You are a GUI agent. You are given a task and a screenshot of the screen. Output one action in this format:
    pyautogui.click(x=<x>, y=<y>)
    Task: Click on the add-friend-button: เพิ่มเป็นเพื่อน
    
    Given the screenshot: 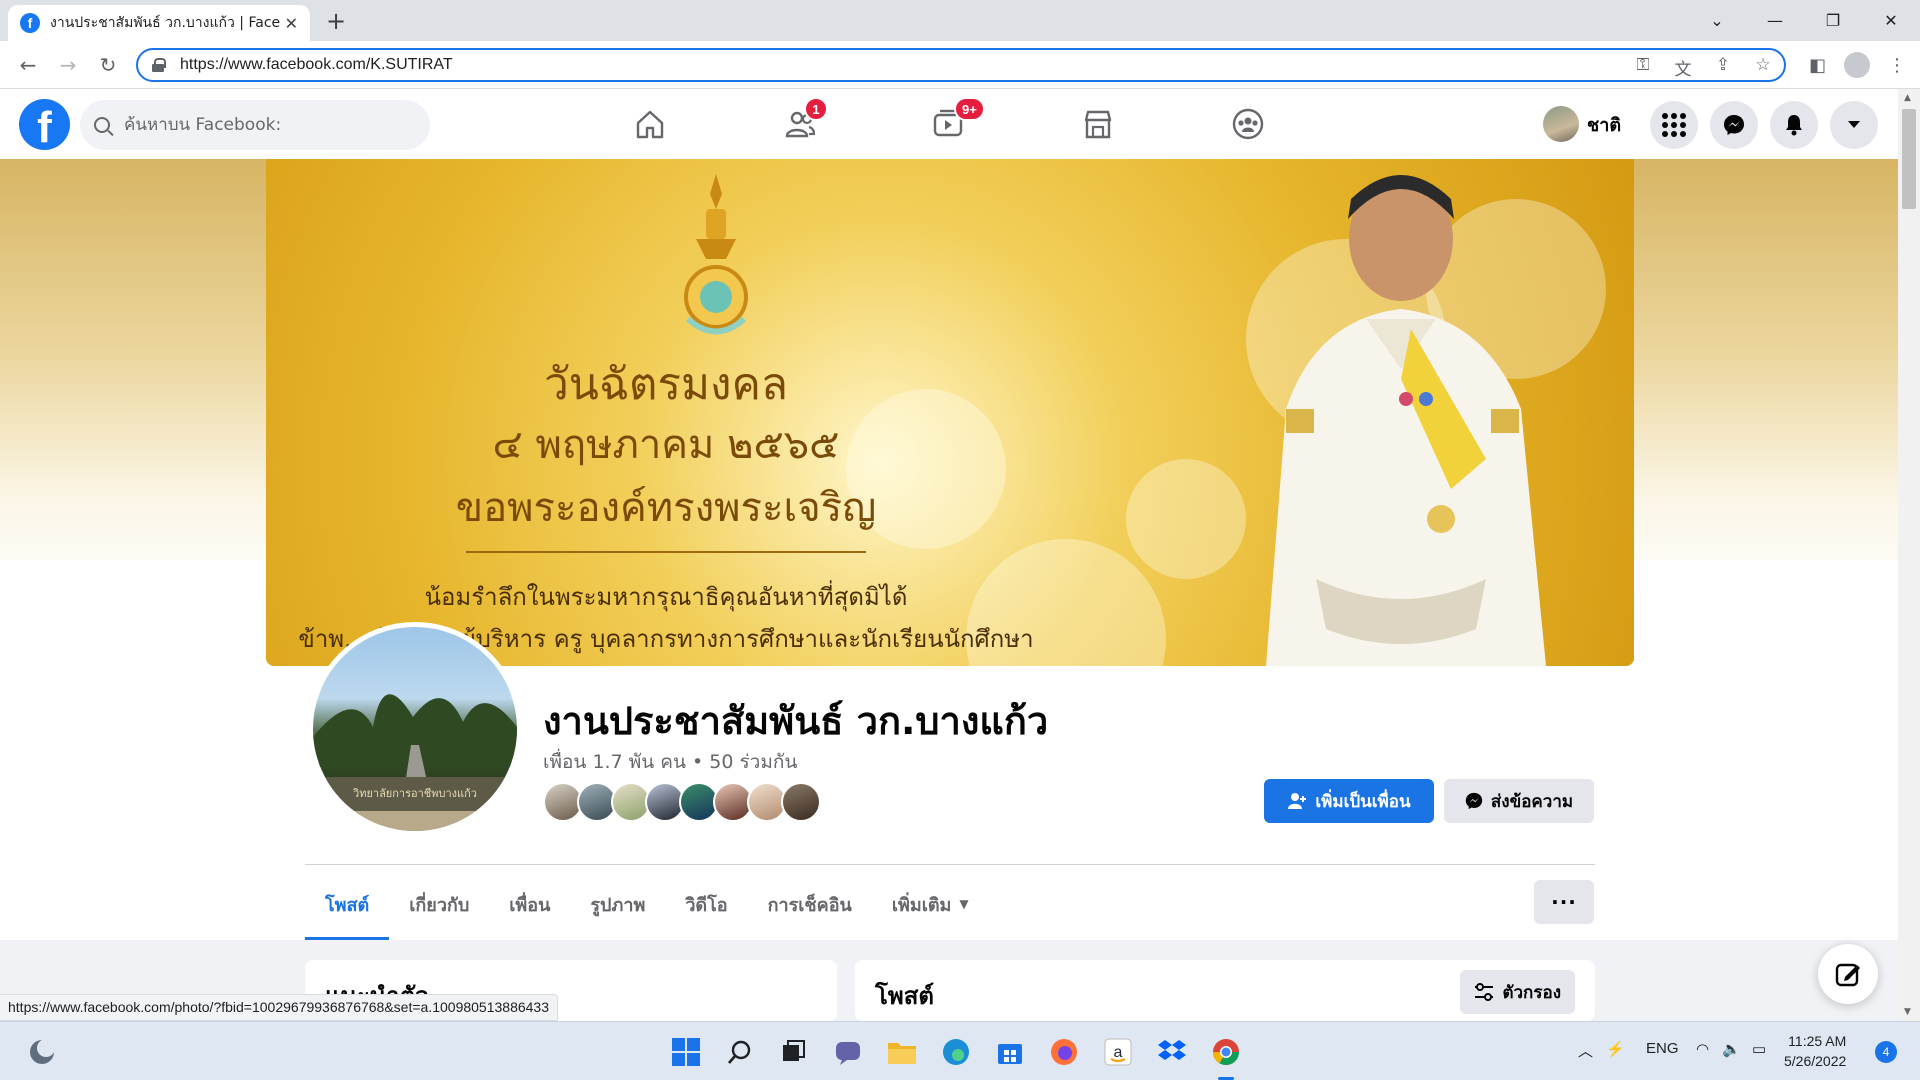 What is the action you would take?
    pyautogui.click(x=1349, y=801)
    